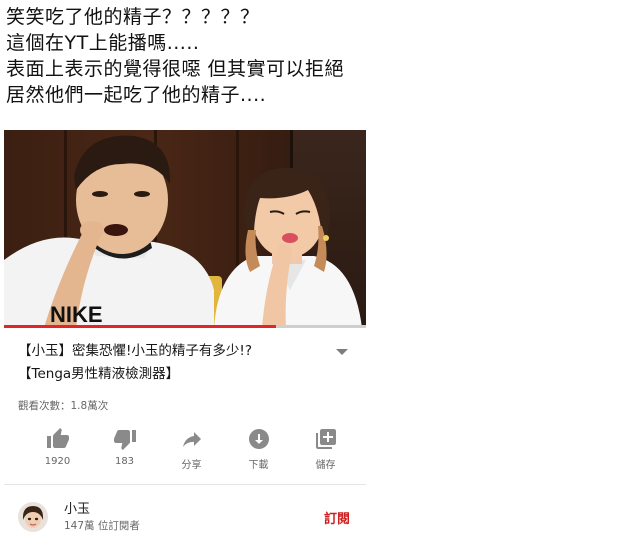 The height and width of the screenshot is (560, 630). I want to click on share-icon, so click(191, 439).